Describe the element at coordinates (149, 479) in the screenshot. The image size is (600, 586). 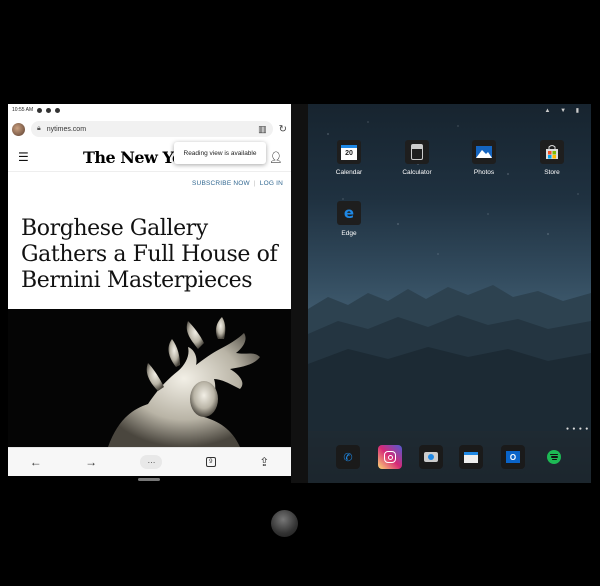
I see `gesture-handle` at that location.